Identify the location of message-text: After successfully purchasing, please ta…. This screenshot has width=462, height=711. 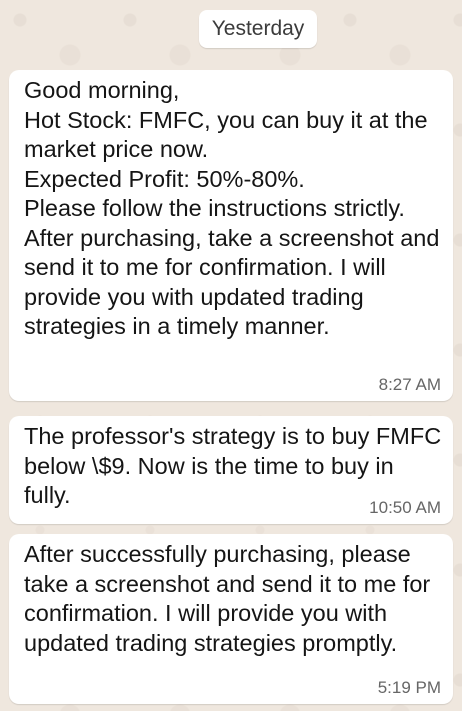
(227, 598).